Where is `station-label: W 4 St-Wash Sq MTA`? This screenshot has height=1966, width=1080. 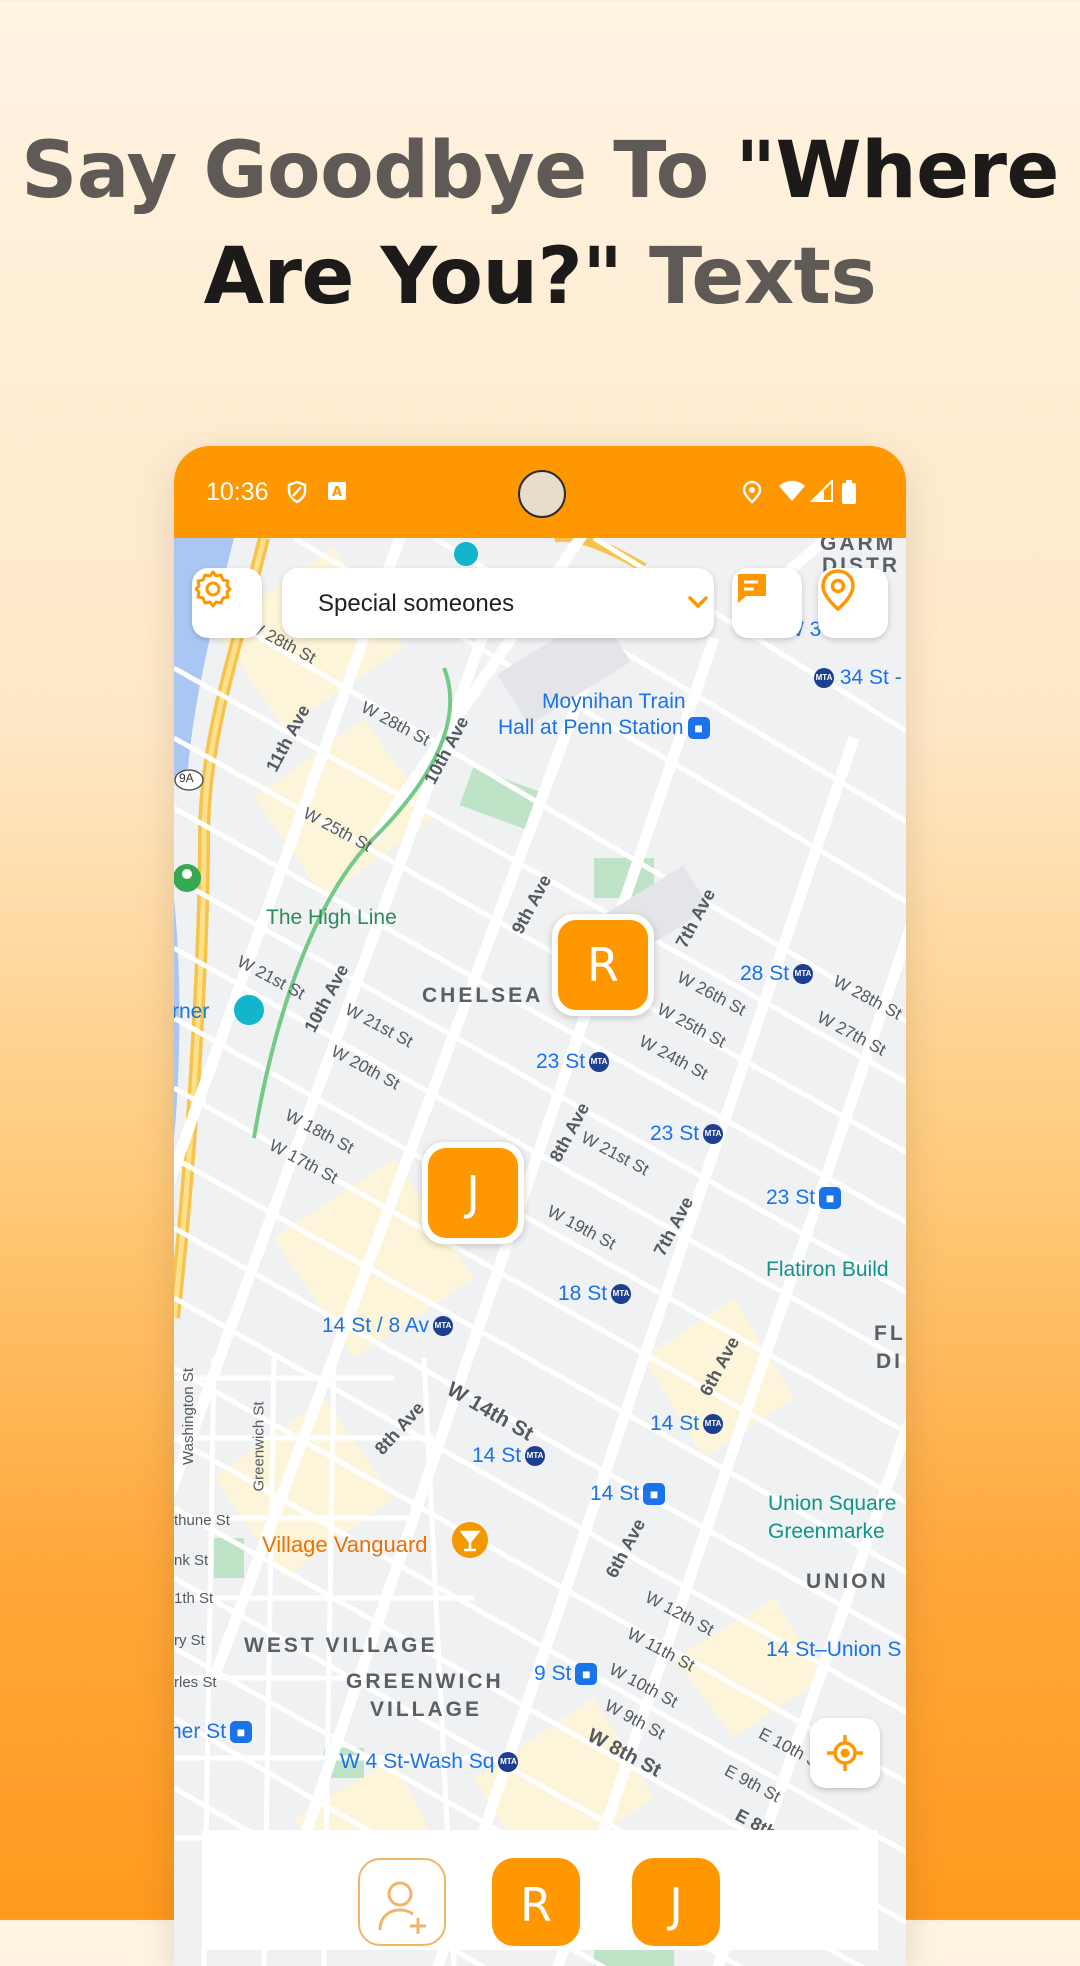 station-label: W 4 St-Wash Sq MTA is located at coordinates (429, 1762).